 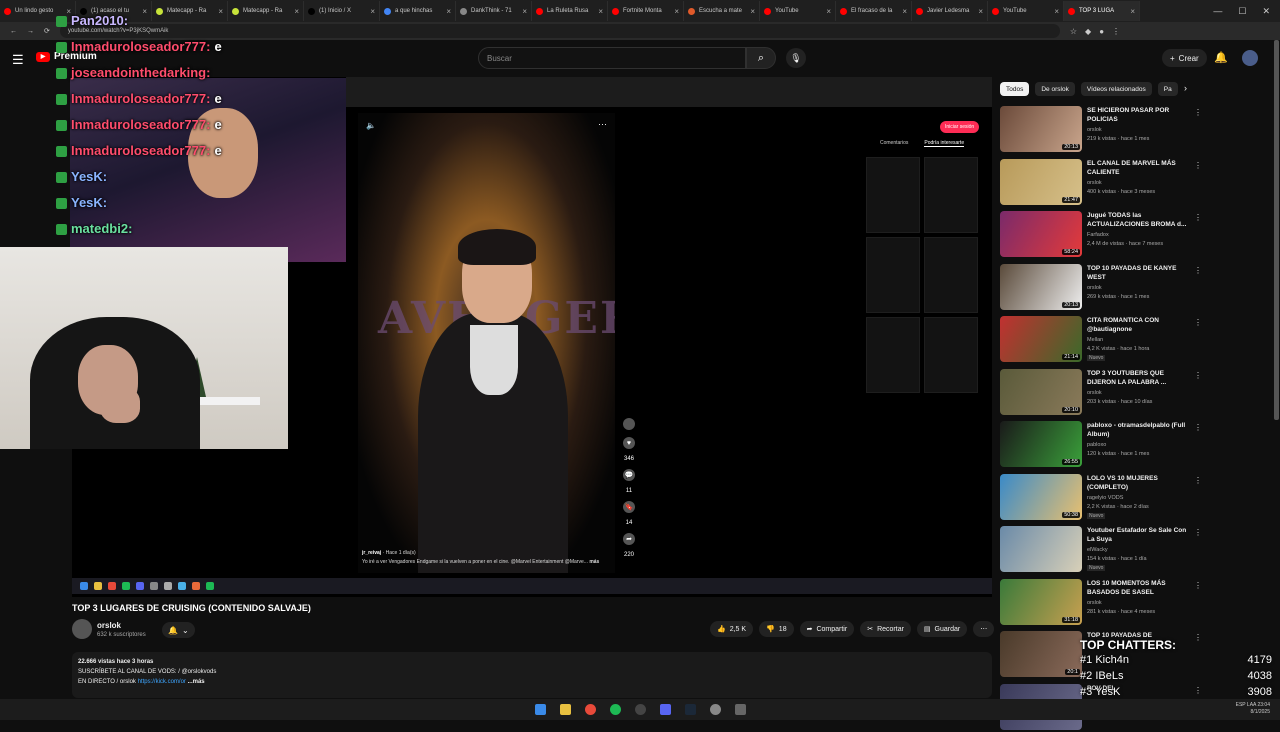 I want to click on filter-chip: Vídeos relacionados, so click(x=1116, y=89).